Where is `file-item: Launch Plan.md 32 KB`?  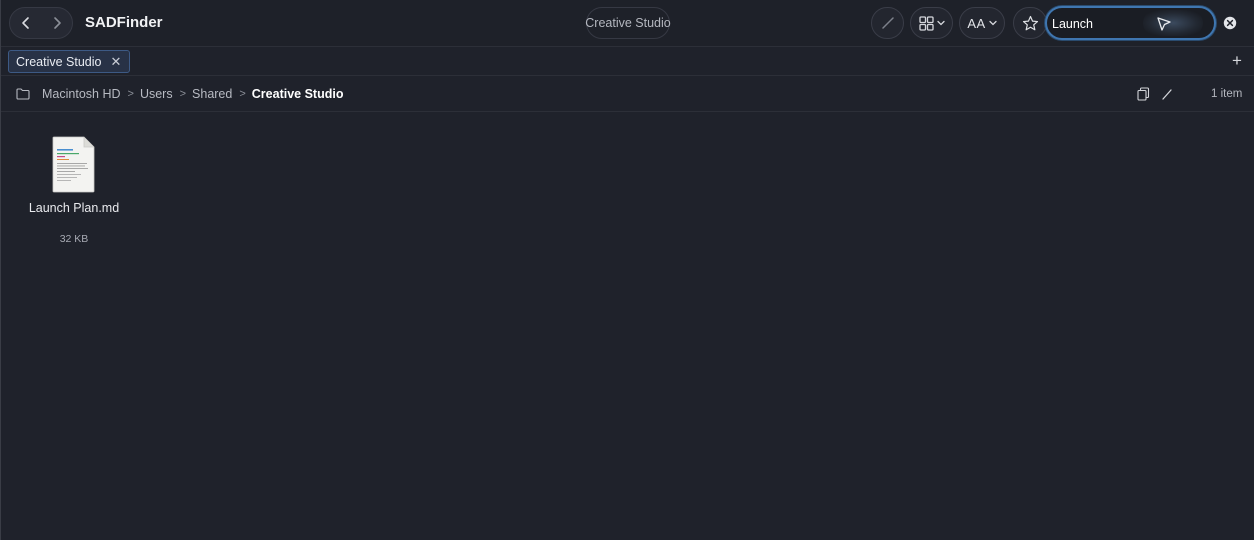
file-item: Launch Plan.md 32 KB is located at coordinates (74, 192).